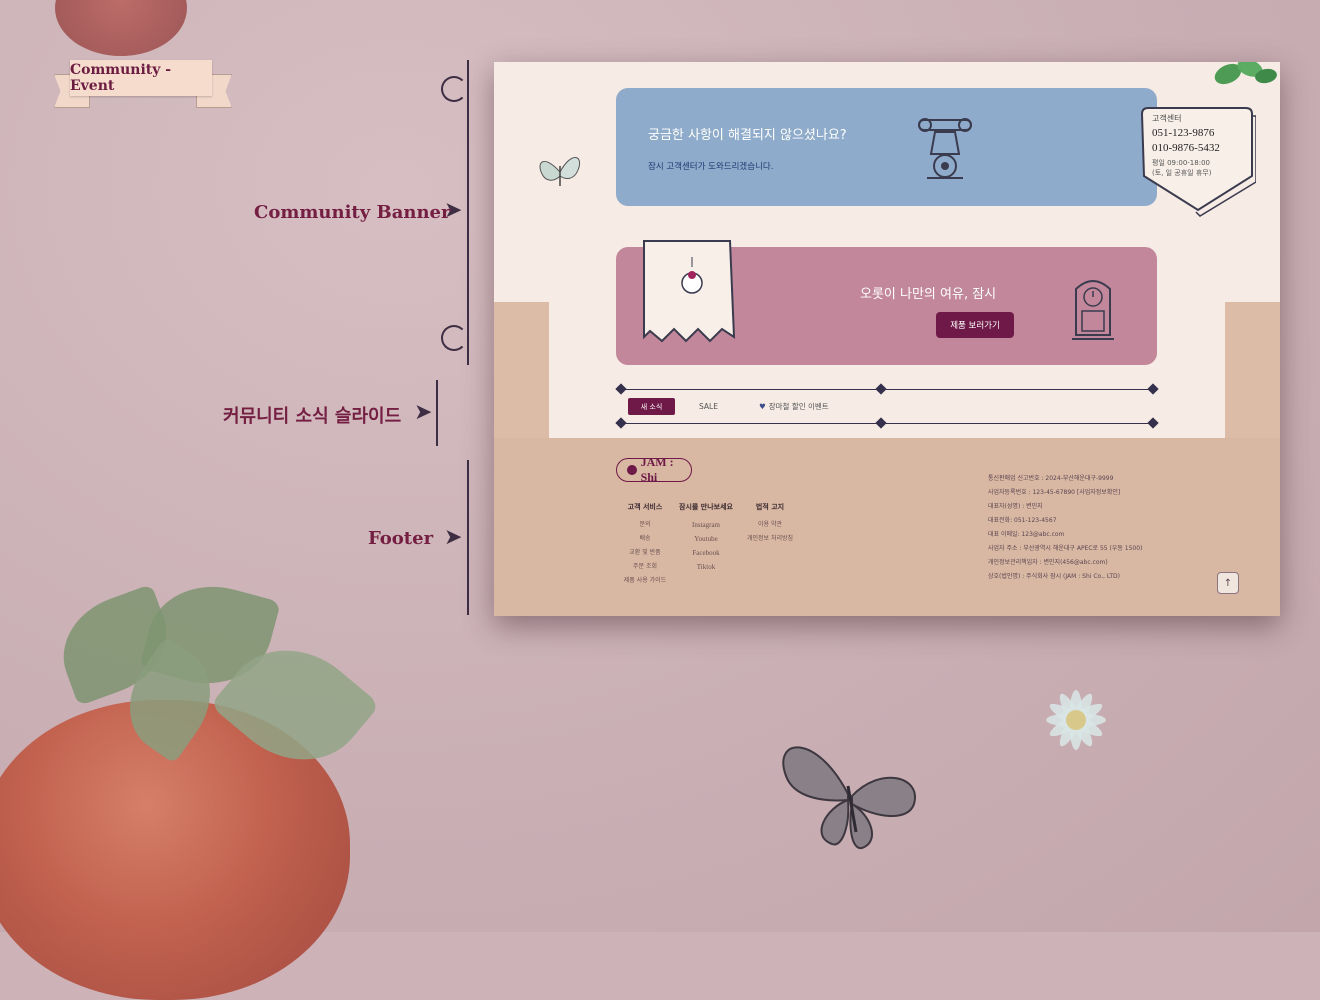 The height and width of the screenshot is (1000, 1320). I want to click on heart-icon: ♥, so click(762, 406).